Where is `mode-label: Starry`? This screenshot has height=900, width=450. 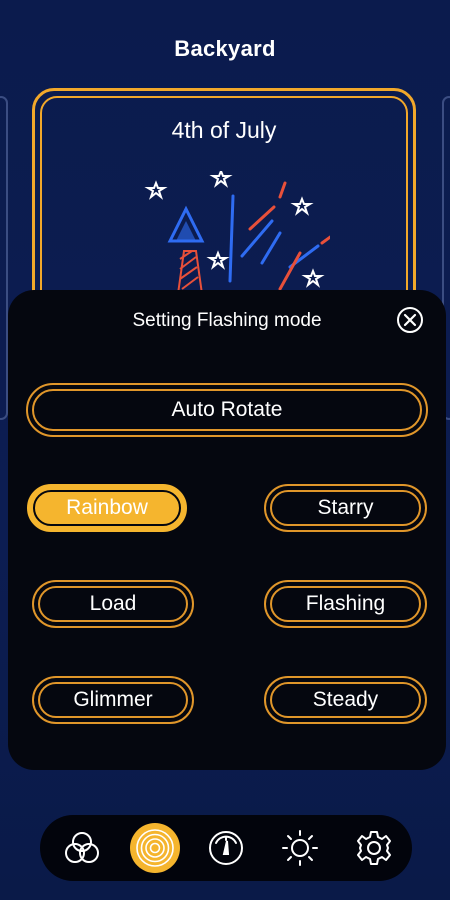
mode-label: Starry is located at coordinates (345, 507).